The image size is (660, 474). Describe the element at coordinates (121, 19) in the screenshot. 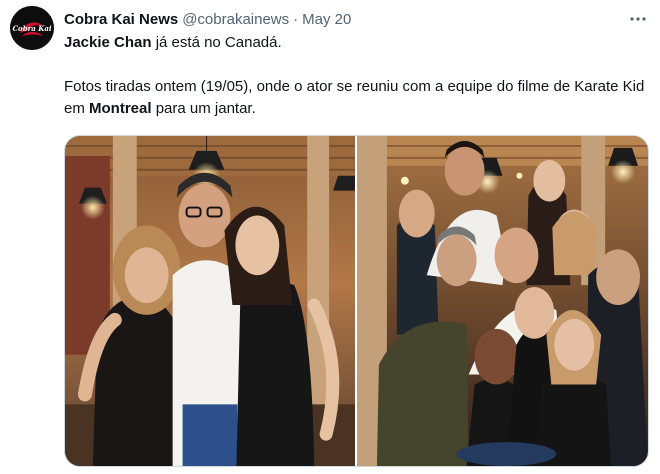

I see `author-name: Cobra Kai News` at that location.